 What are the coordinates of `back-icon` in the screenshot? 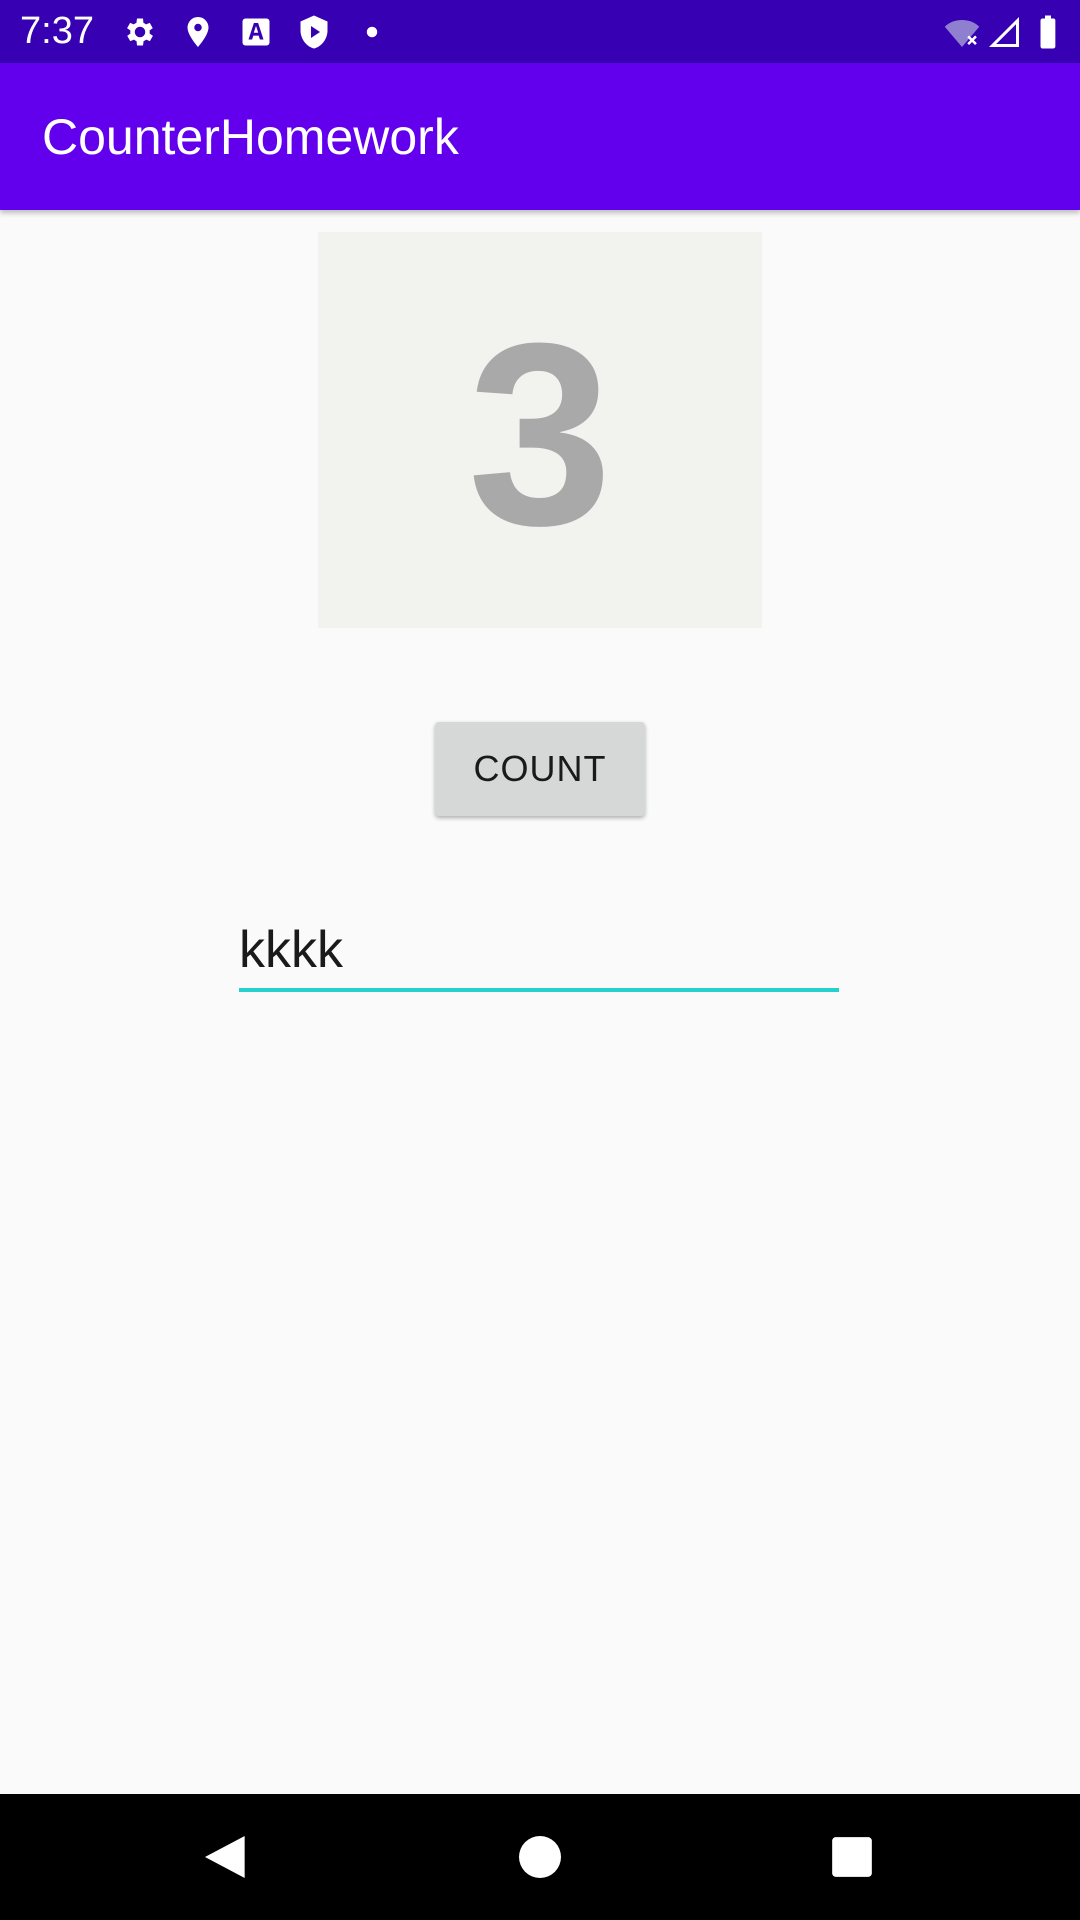 It's located at (226, 1857).